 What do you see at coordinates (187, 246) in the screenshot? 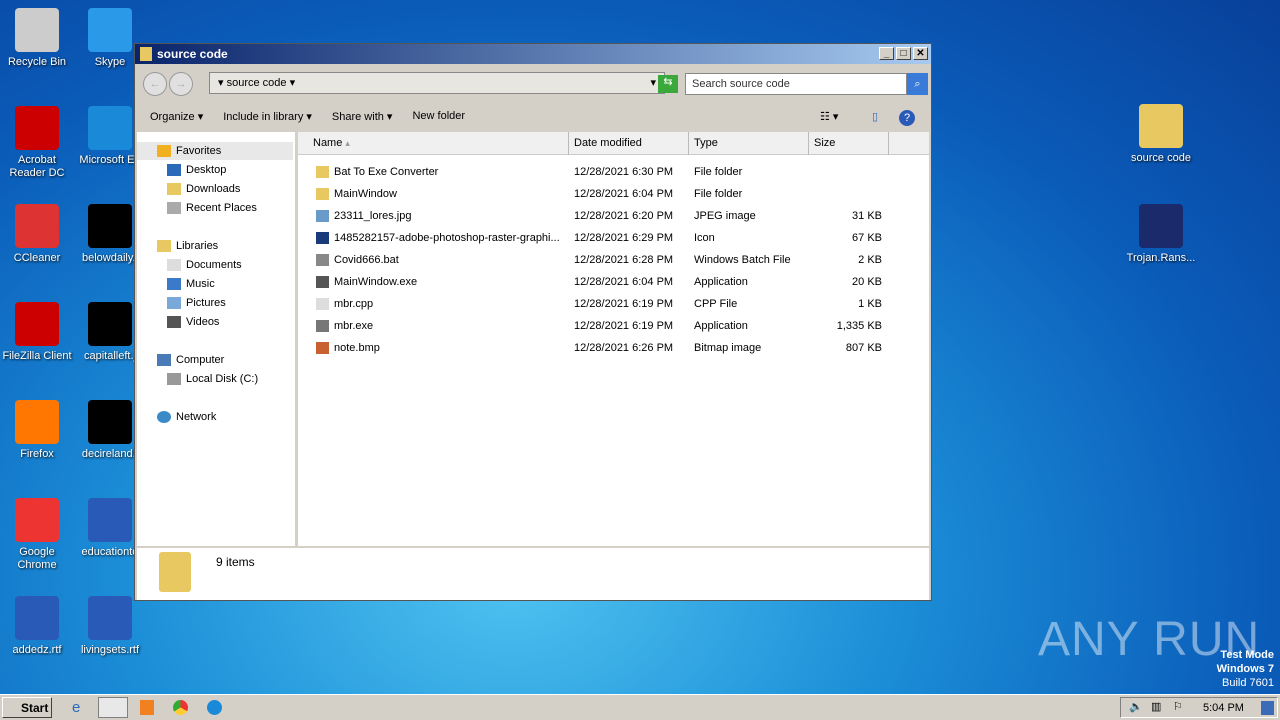
I see `nav-libraries: Libraries` at bounding box center [187, 246].